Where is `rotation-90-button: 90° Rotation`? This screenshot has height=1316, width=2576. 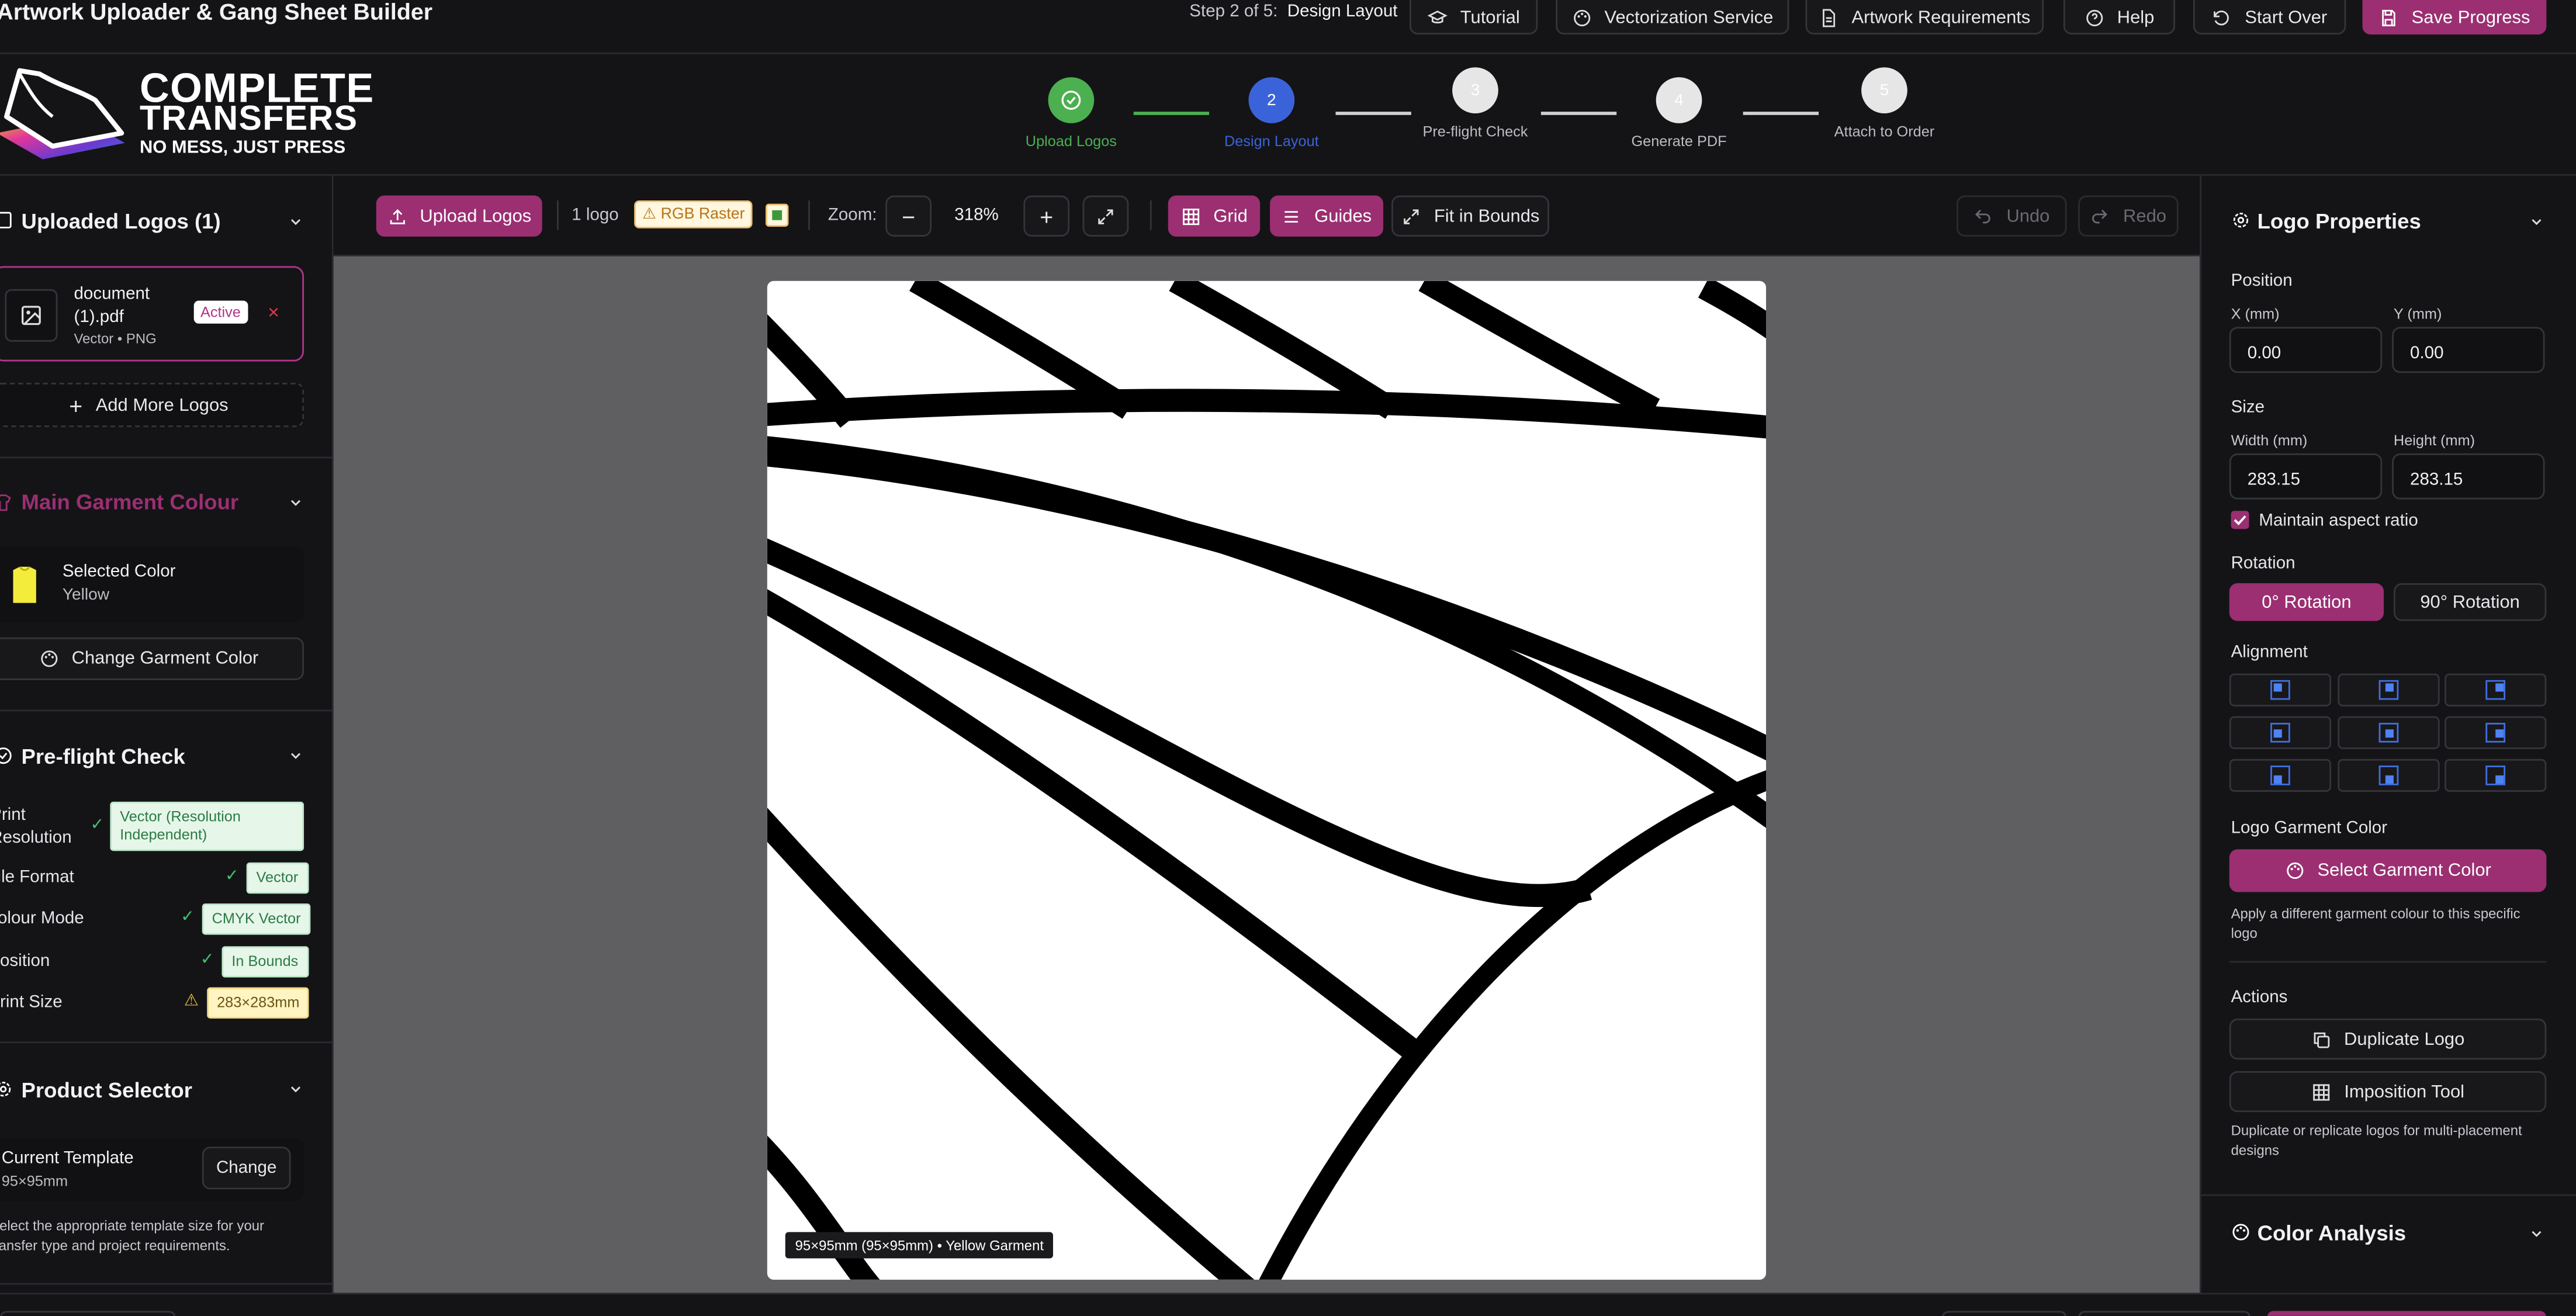
rotation-90-button: 90° Rotation is located at coordinates (2470, 602).